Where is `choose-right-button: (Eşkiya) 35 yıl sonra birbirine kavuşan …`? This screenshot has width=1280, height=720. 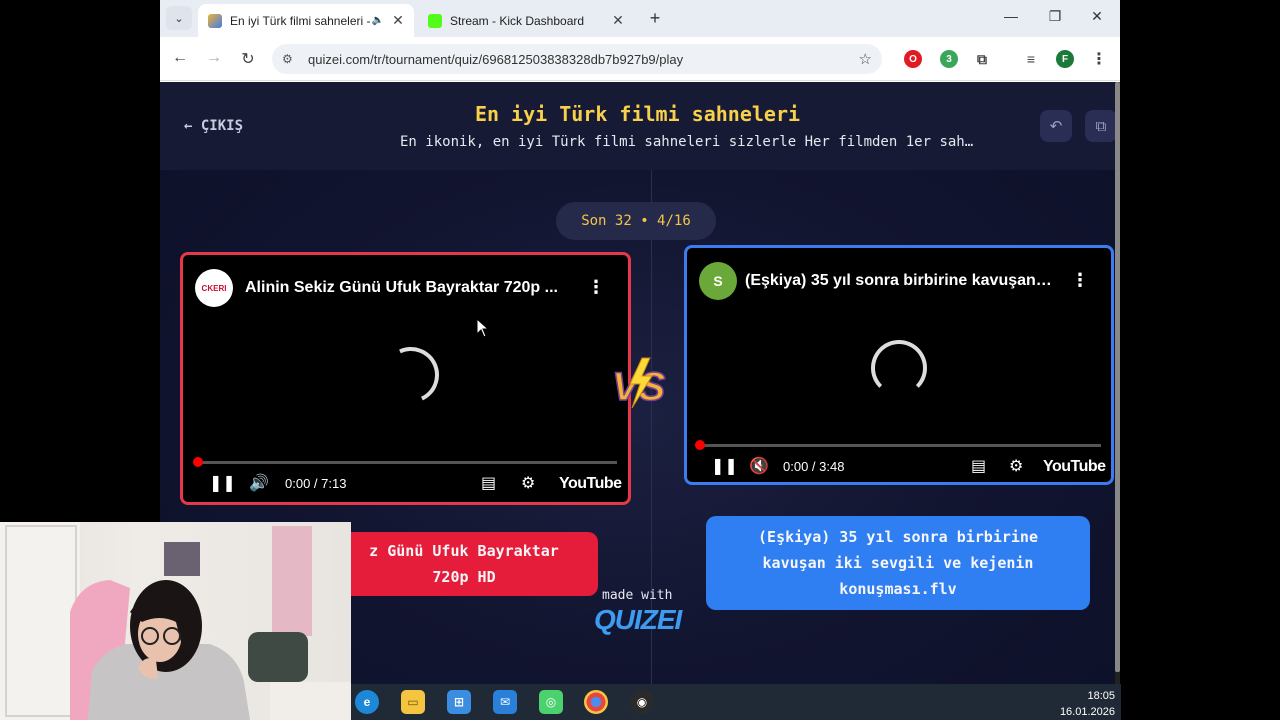
choose-right-button: (Eşkiya) 35 yıl sonra birbirine kavuşan … is located at coordinates (898, 563).